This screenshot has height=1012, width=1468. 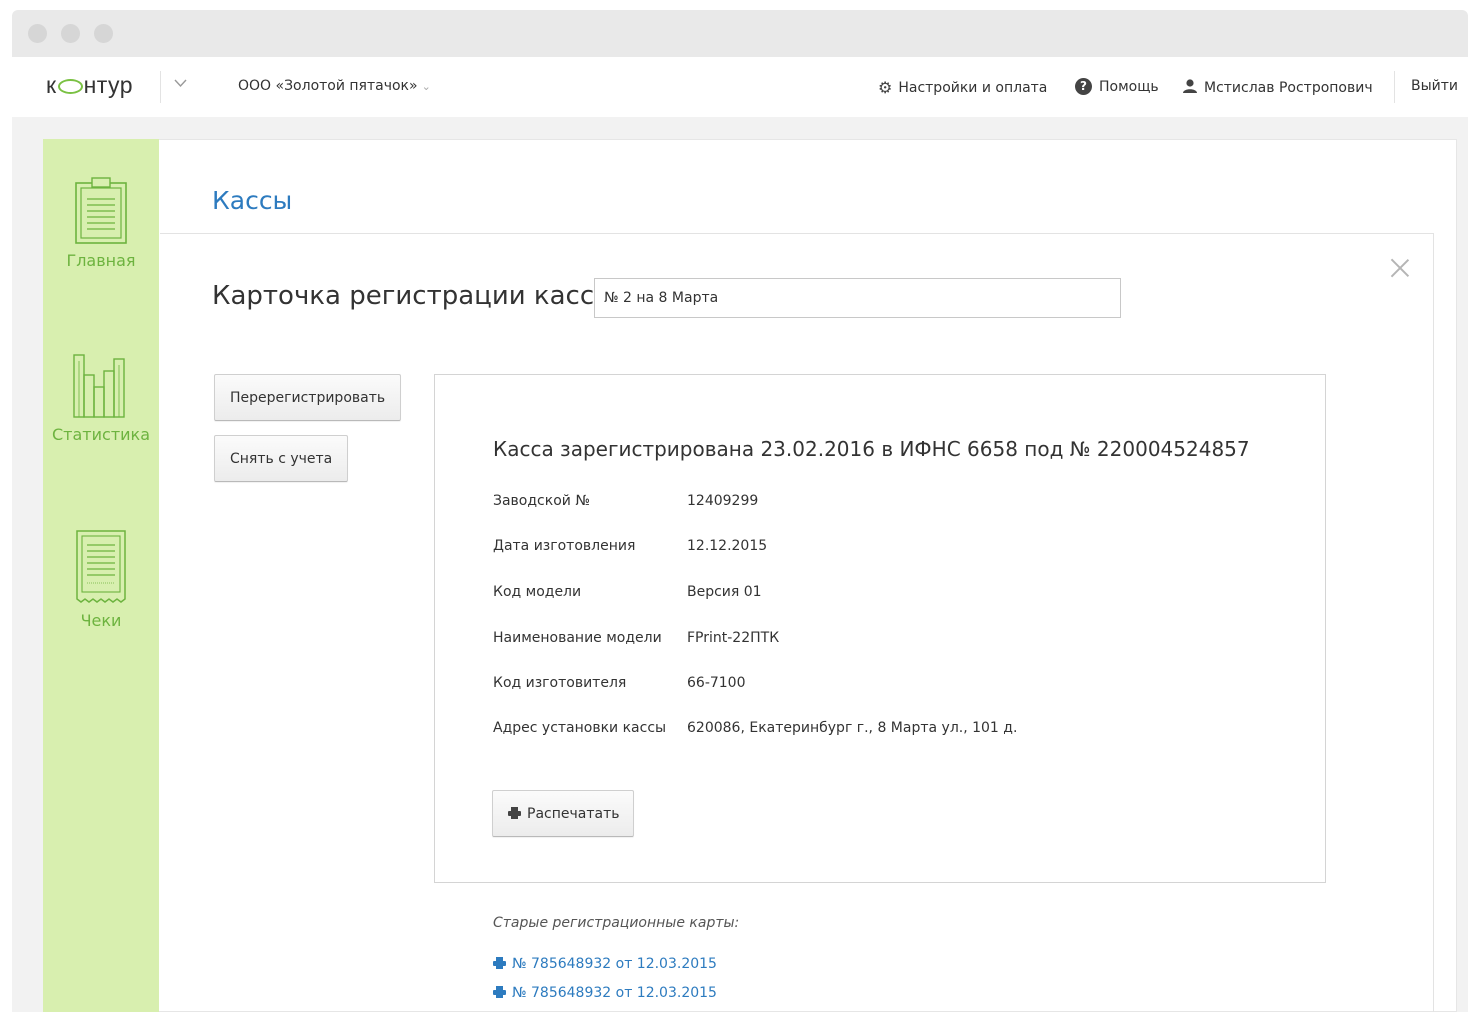 I want to click on sidebar-item-main: Главная, so click(x=101, y=223).